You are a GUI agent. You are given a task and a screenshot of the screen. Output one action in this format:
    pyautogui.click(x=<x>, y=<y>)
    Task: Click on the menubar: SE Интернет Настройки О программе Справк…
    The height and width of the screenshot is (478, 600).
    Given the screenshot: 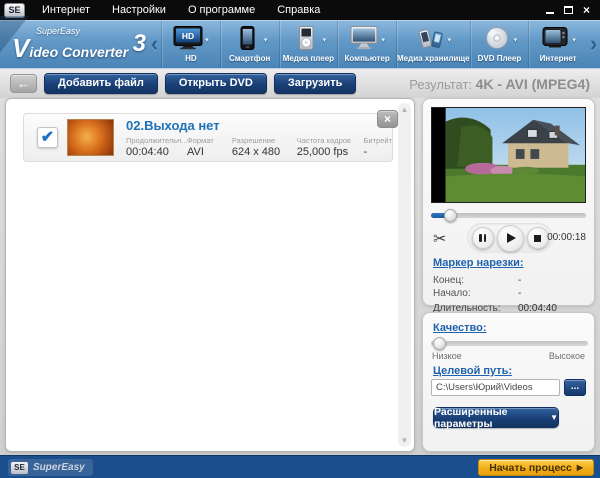 What is the action you would take?
    pyautogui.click(x=300, y=10)
    